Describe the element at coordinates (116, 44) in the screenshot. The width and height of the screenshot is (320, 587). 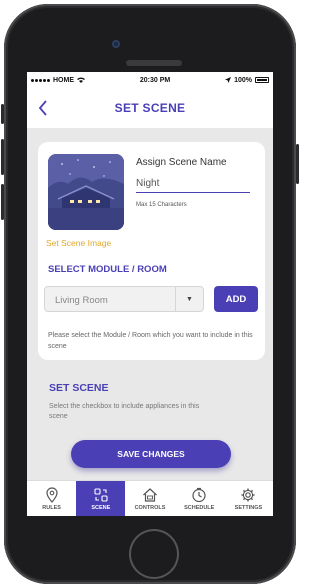
I see `front-camera` at that location.